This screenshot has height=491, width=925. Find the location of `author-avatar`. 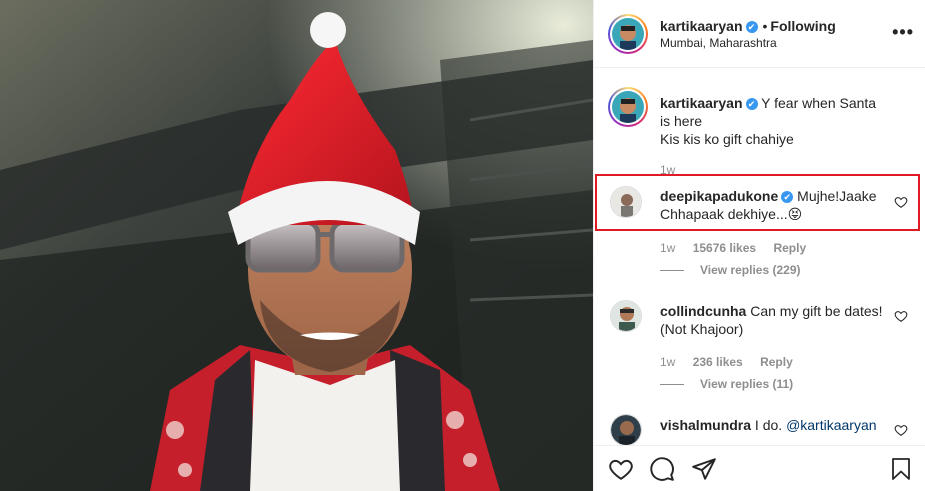

author-avatar is located at coordinates (628, 34).